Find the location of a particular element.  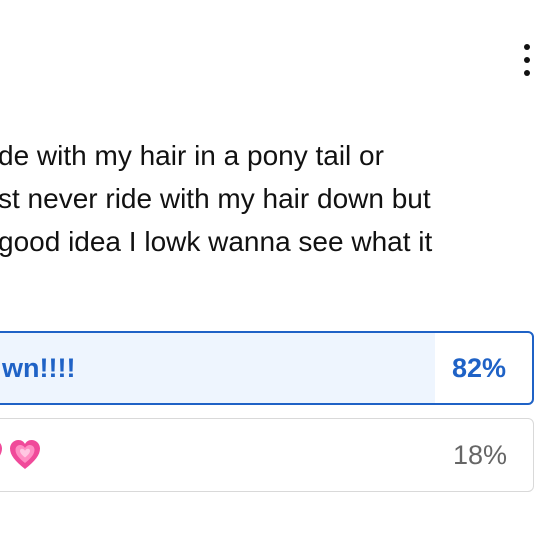

poll-option-1: wn!!!! 82% is located at coordinates (267, 368).